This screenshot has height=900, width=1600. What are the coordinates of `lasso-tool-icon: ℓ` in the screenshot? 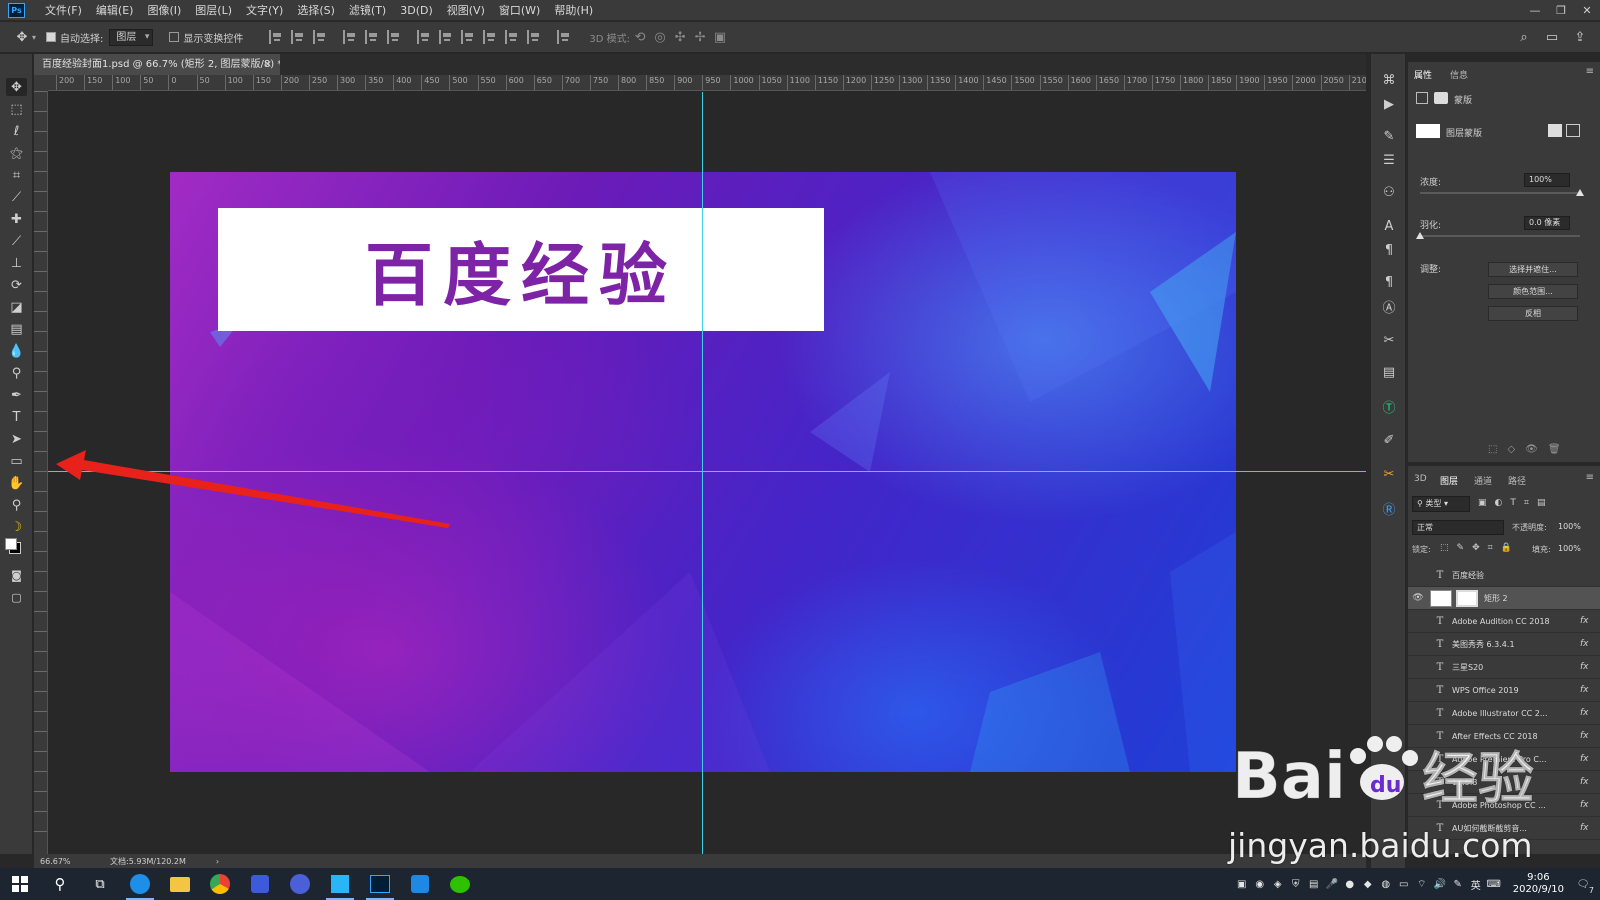 It's located at (16, 131).